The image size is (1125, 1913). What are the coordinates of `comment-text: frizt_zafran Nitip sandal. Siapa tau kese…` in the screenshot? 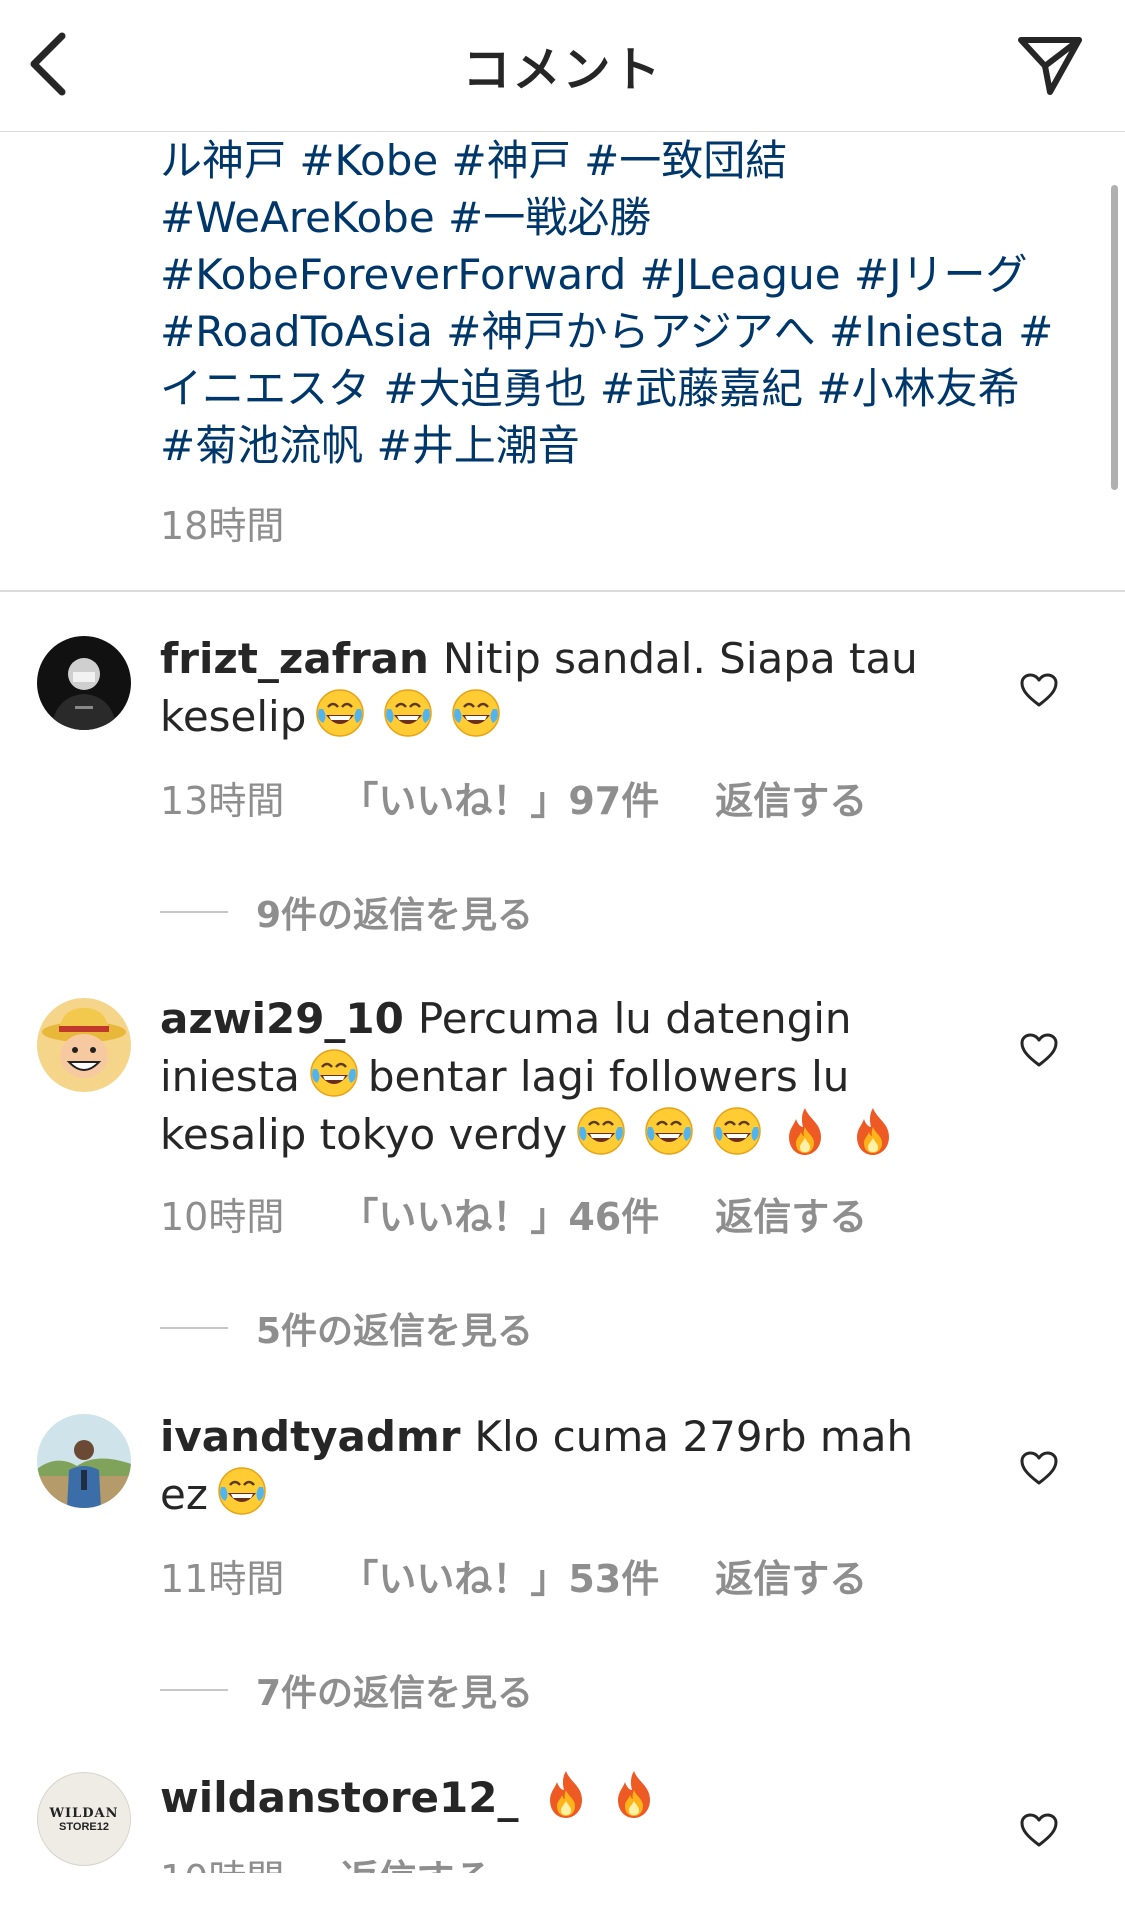 It's located at (560, 687).